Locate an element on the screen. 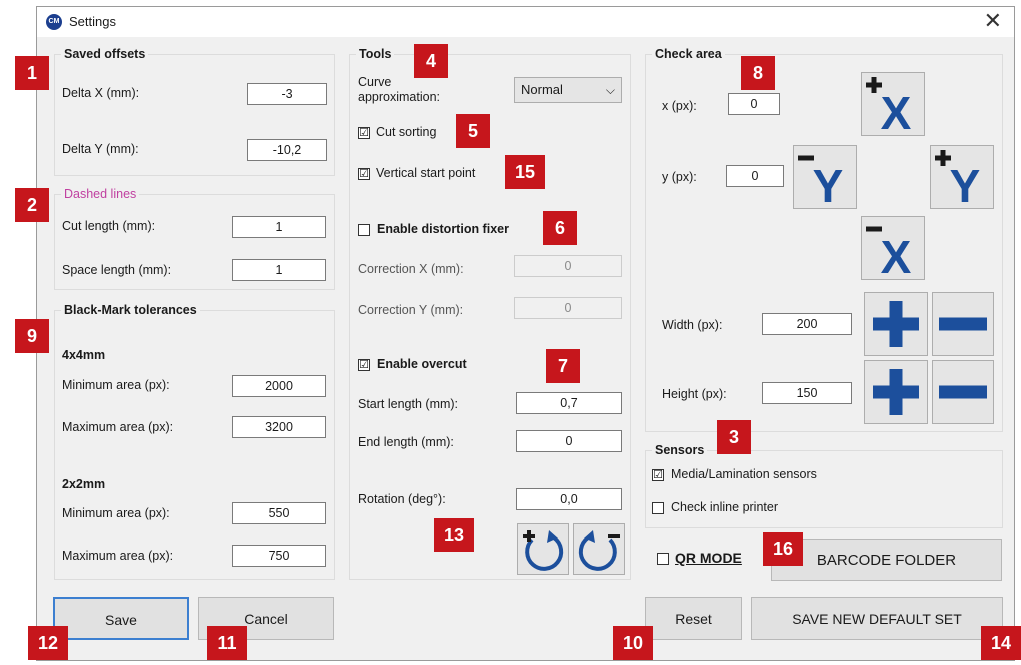 The width and height of the screenshot is (1021, 665). plus-x-button: X is located at coordinates (893, 105).